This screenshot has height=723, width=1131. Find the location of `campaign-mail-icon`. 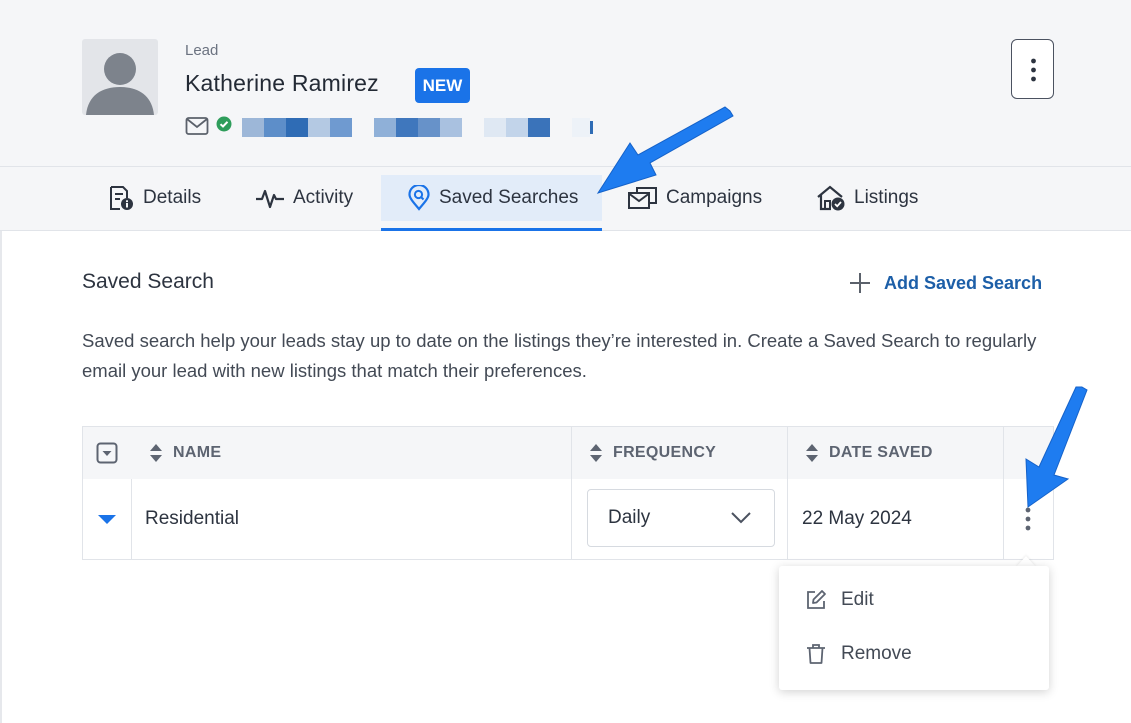

campaign-mail-icon is located at coordinates (642, 198).